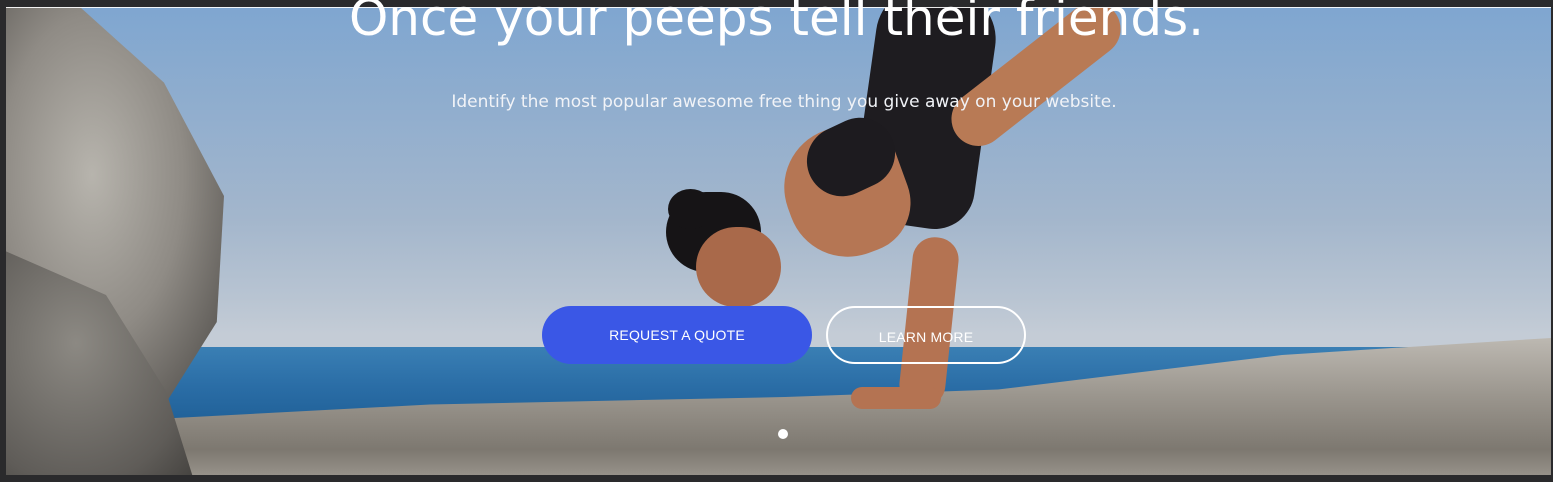 This screenshot has width=1553, height=482. What do you see at coordinates (677, 335) in the screenshot?
I see `request-quote-button: REQUEST A QUOTE` at bounding box center [677, 335].